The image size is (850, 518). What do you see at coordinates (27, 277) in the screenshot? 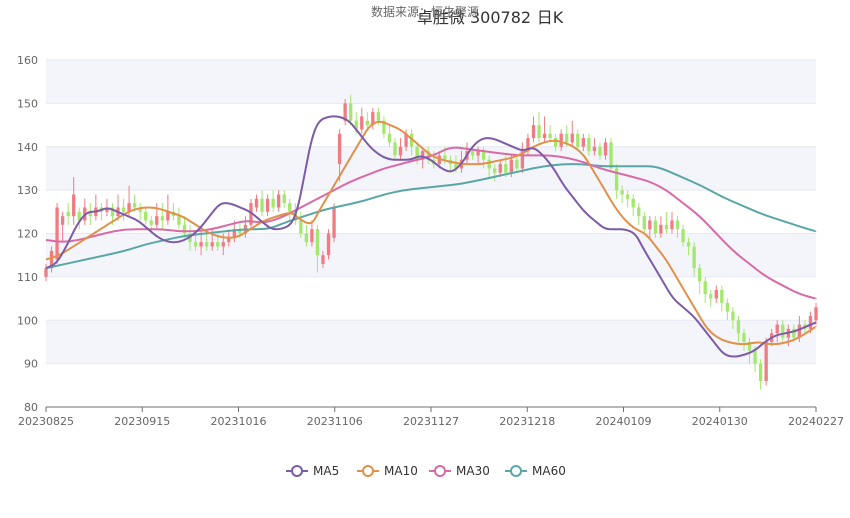
I see `y-tick-label: 110` at bounding box center [27, 277].